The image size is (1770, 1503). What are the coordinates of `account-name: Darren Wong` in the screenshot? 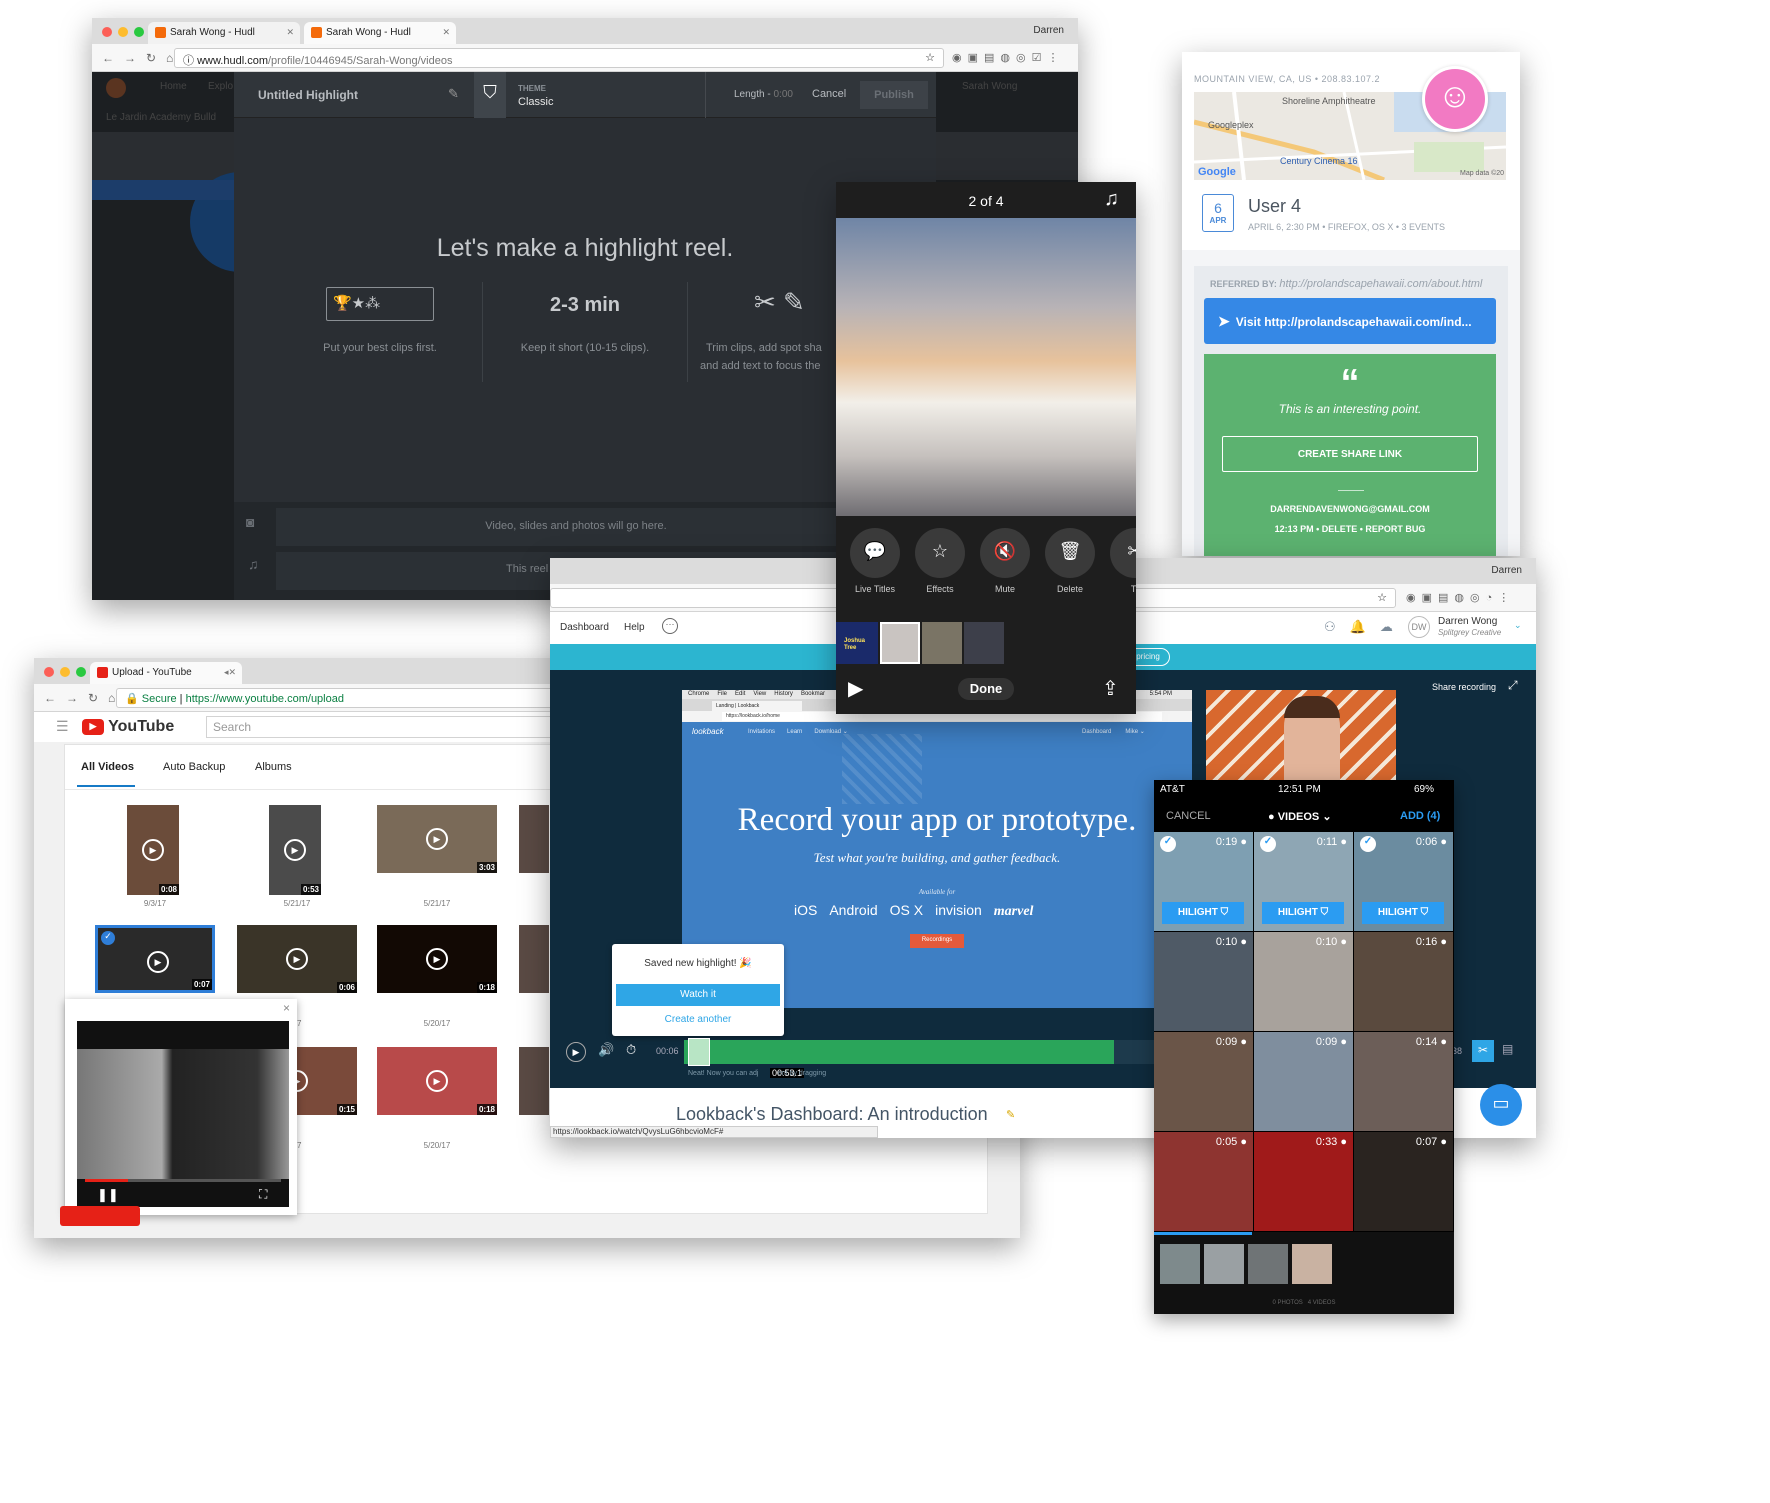 It's located at (1467, 621).